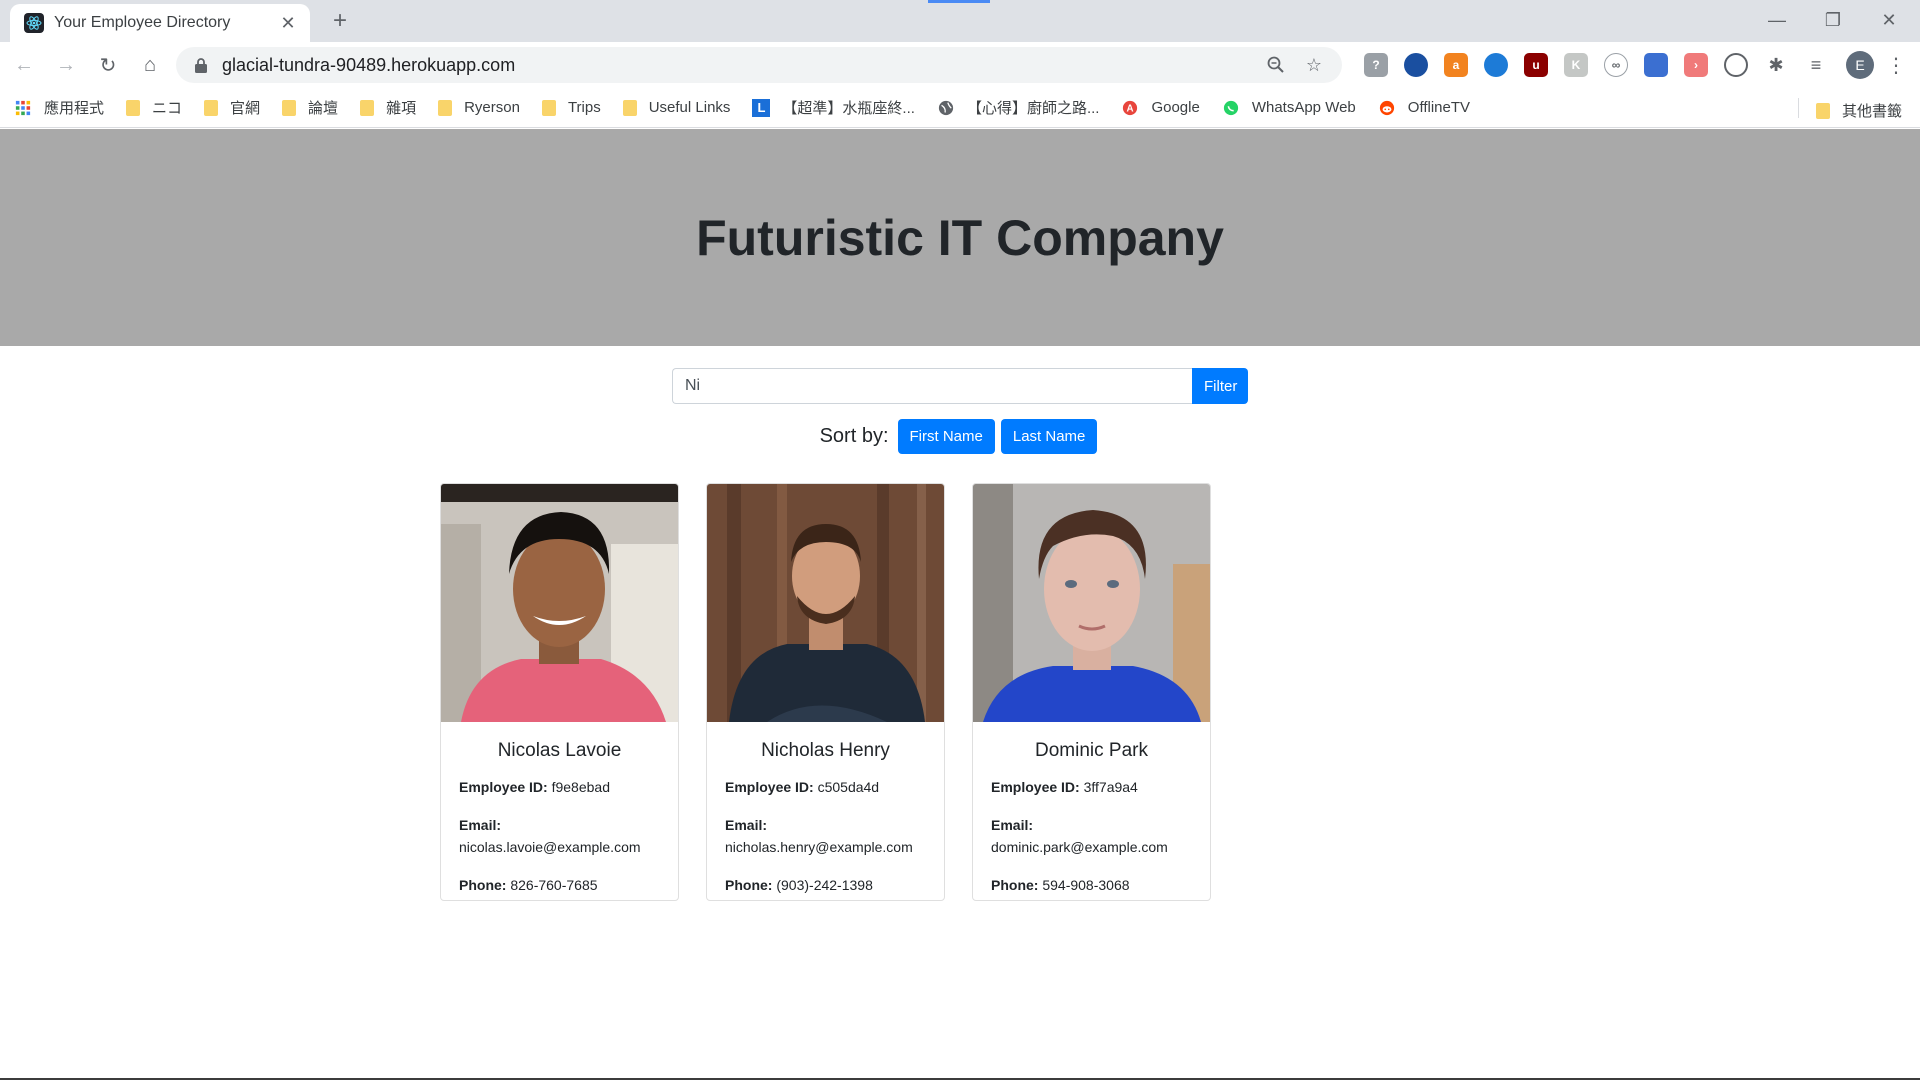 This screenshot has height=1080, width=1920. I want to click on extension-badge-icon: ?, so click(1376, 65).